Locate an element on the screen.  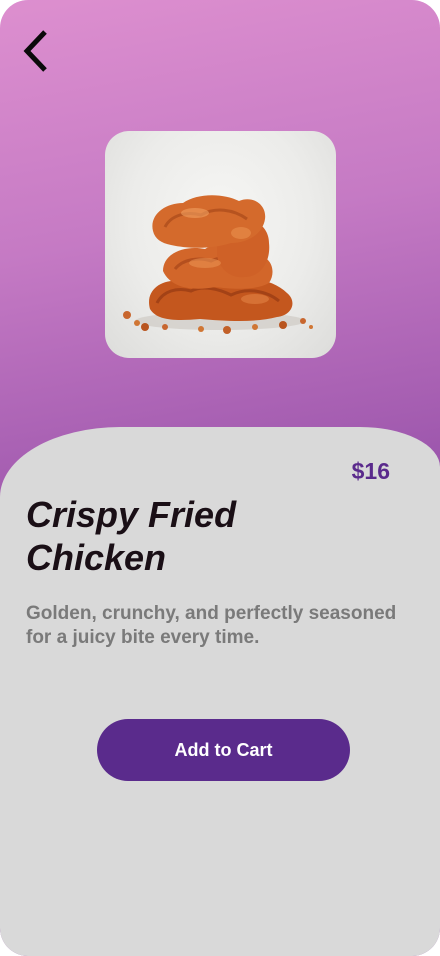
fried-chicken-image is located at coordinates (218, 264).